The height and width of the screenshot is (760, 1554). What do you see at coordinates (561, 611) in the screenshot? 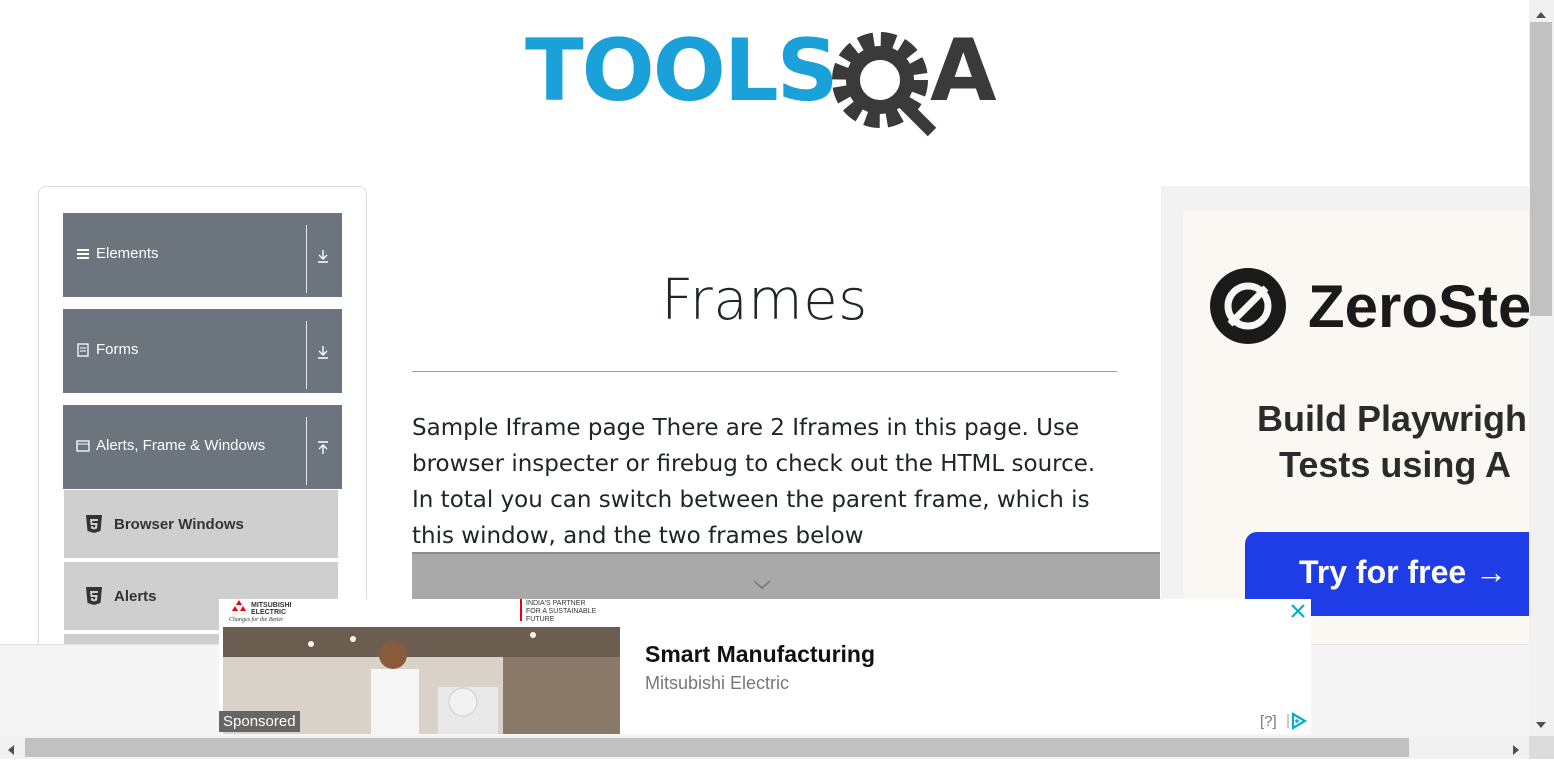
I see `svg-text: FOR A SUSTAINABLE` at bounding box center [561, 611].